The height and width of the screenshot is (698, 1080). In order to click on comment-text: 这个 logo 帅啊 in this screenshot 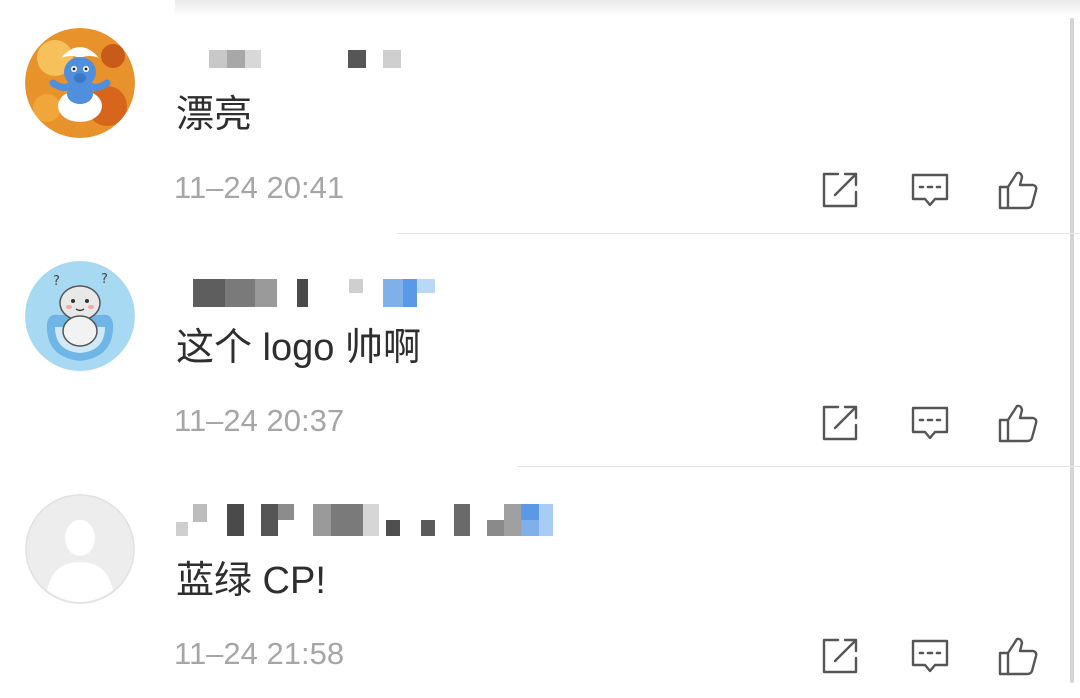, I will do `click(298, 348)`.